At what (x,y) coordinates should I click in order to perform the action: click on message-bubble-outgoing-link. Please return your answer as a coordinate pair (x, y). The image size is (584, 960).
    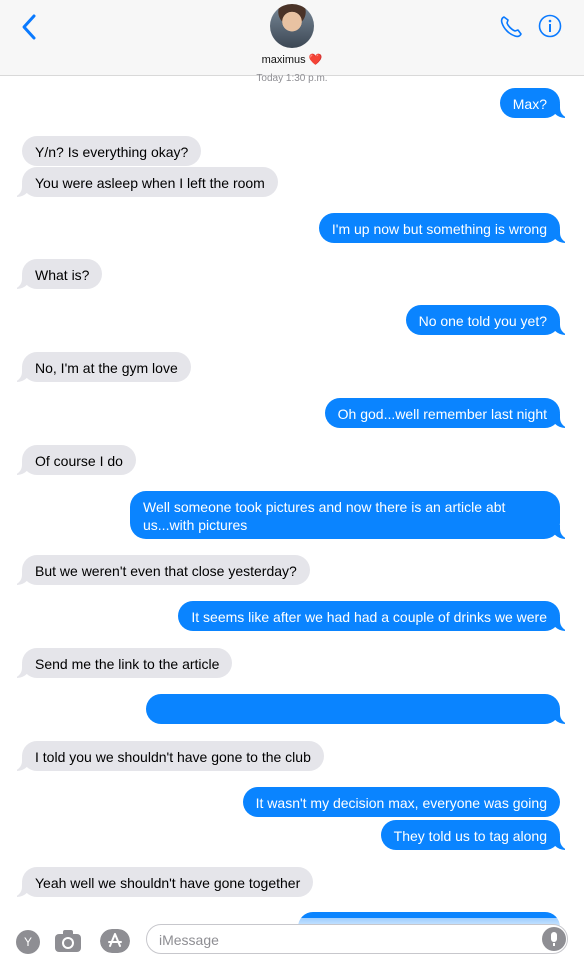
    Looking at the image, I should click on (358, 709).